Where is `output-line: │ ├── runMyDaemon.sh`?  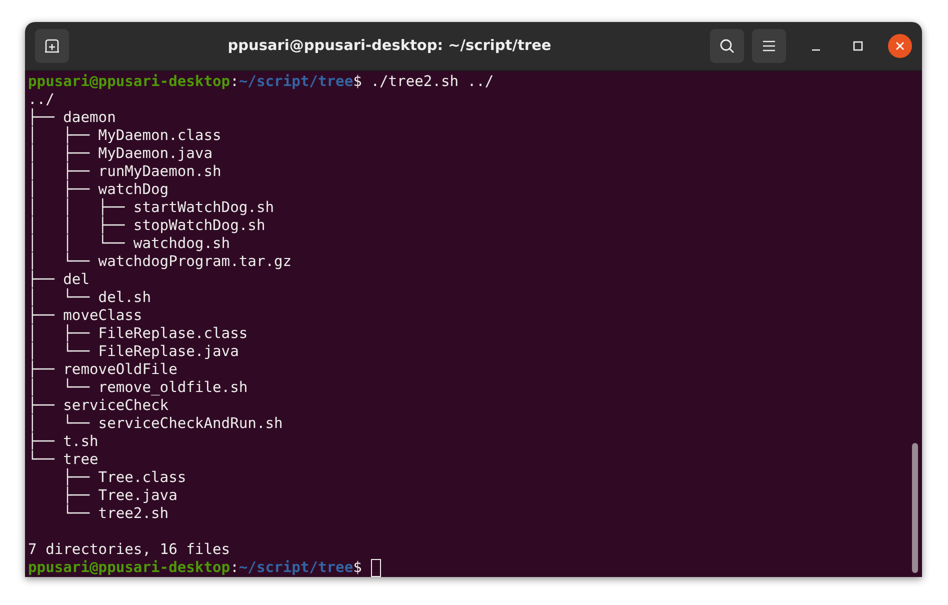
output-line: │ ├── runMyDaemon.sh is located at coordinates (125, 171).